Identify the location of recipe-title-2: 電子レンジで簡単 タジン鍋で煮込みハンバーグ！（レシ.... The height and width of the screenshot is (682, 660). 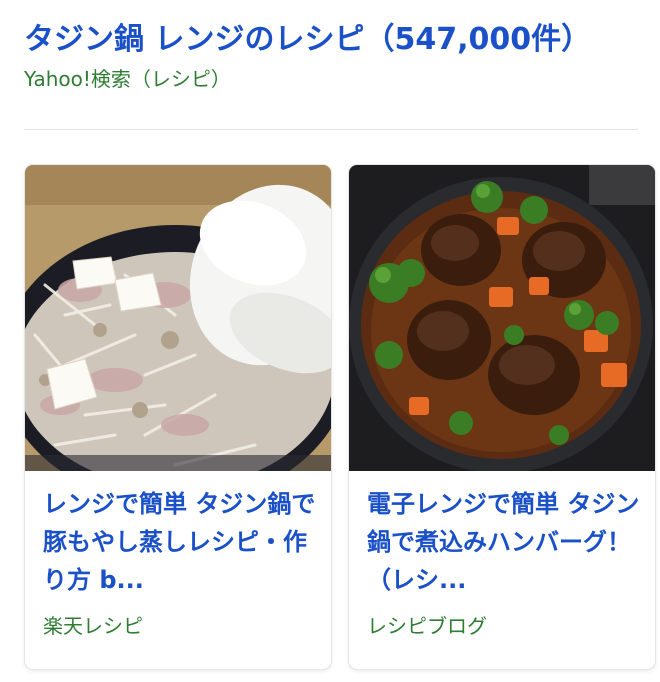
(504, 542).